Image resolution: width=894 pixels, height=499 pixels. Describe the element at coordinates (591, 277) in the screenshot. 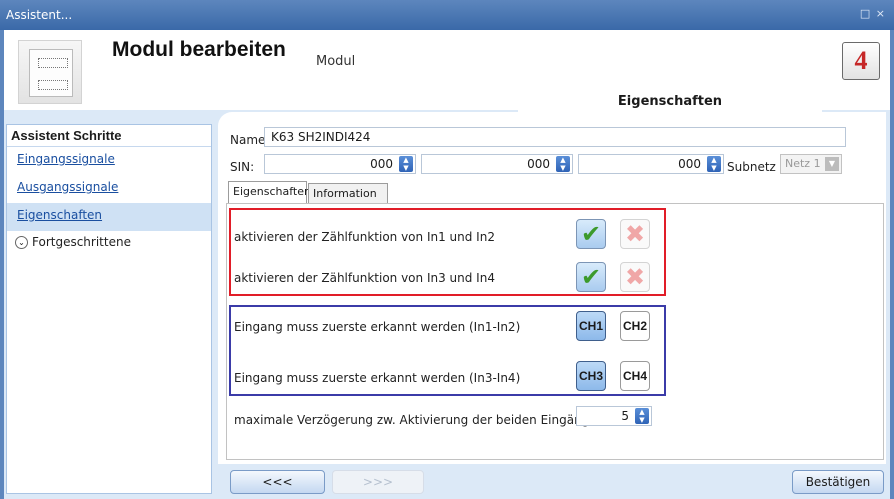

I see `count-2-enable-check-icon: ✔` at that location.